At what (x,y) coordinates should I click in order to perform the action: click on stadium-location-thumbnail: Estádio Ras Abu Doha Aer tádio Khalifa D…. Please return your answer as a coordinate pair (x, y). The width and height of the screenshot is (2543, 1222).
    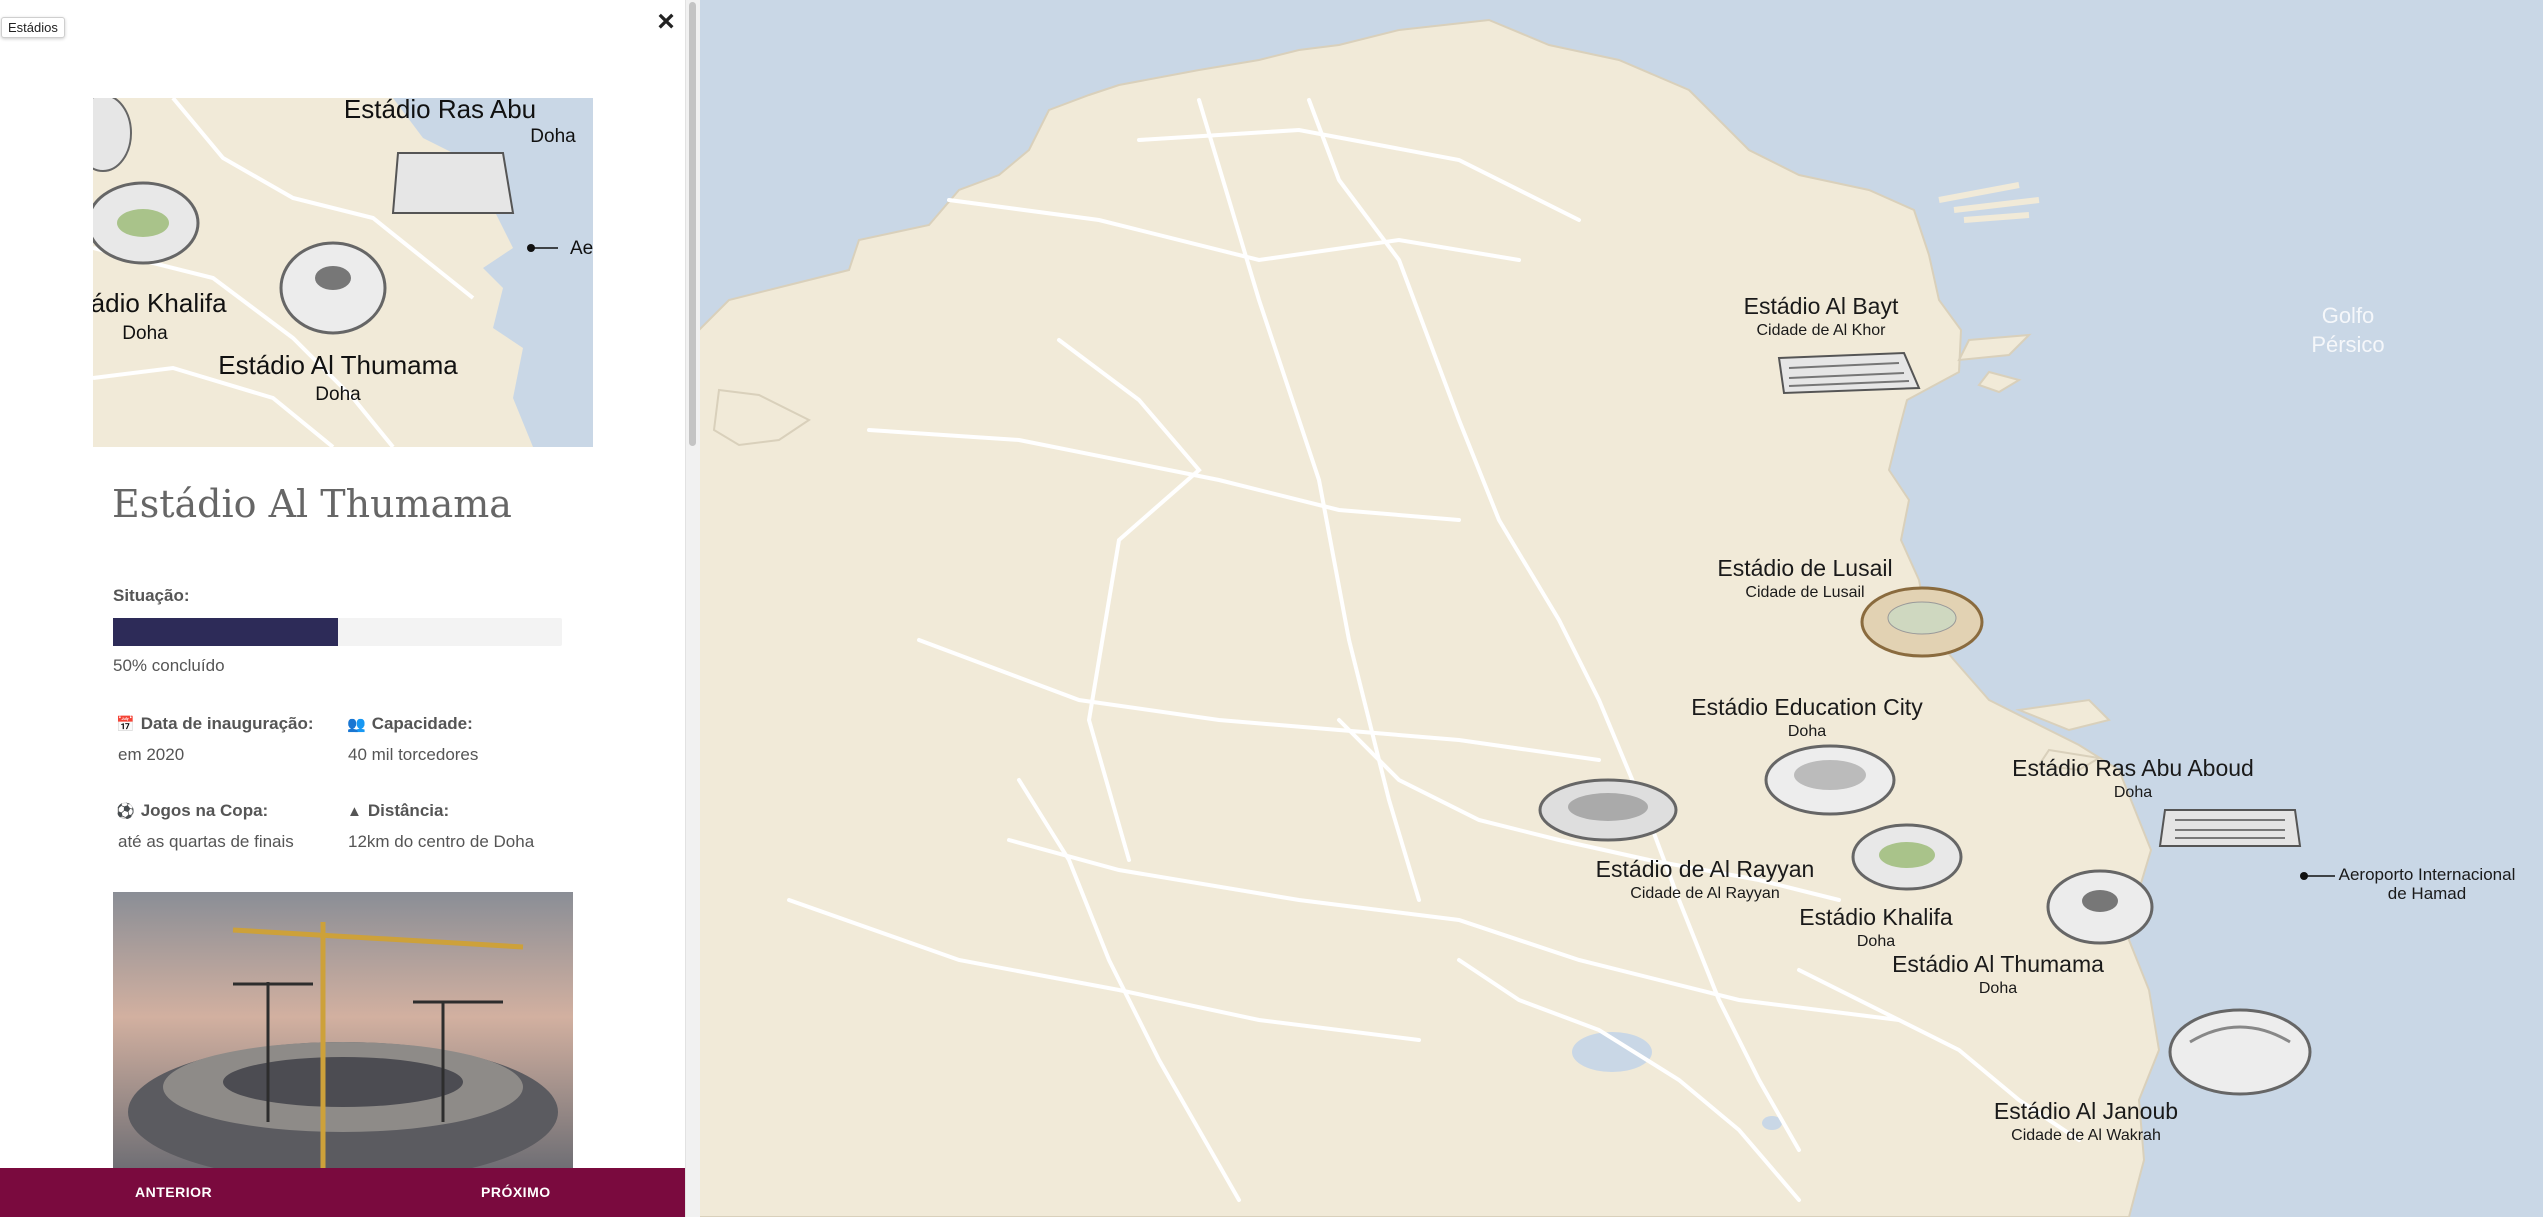
    Looking at the image, I should click on (343, 272).